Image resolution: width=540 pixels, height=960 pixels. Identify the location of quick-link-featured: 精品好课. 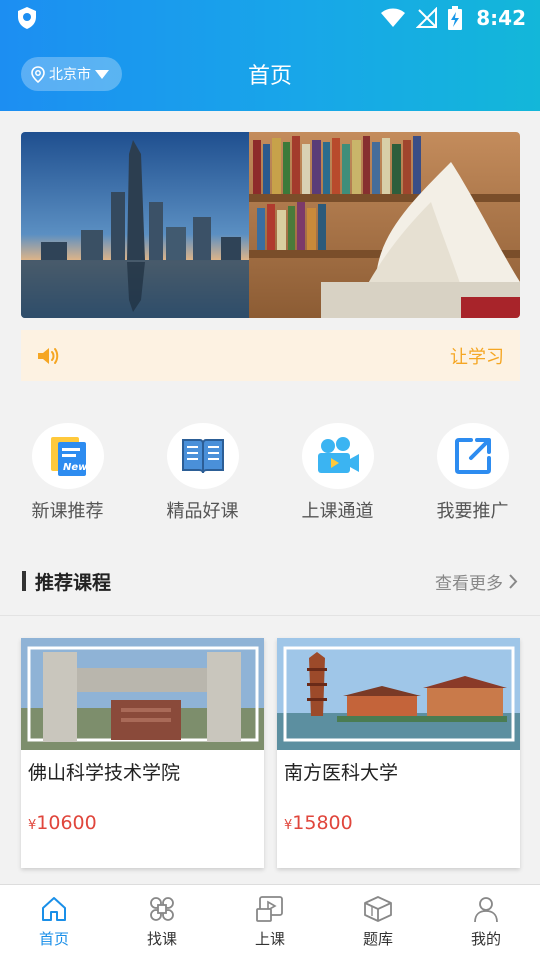
(202, 473).